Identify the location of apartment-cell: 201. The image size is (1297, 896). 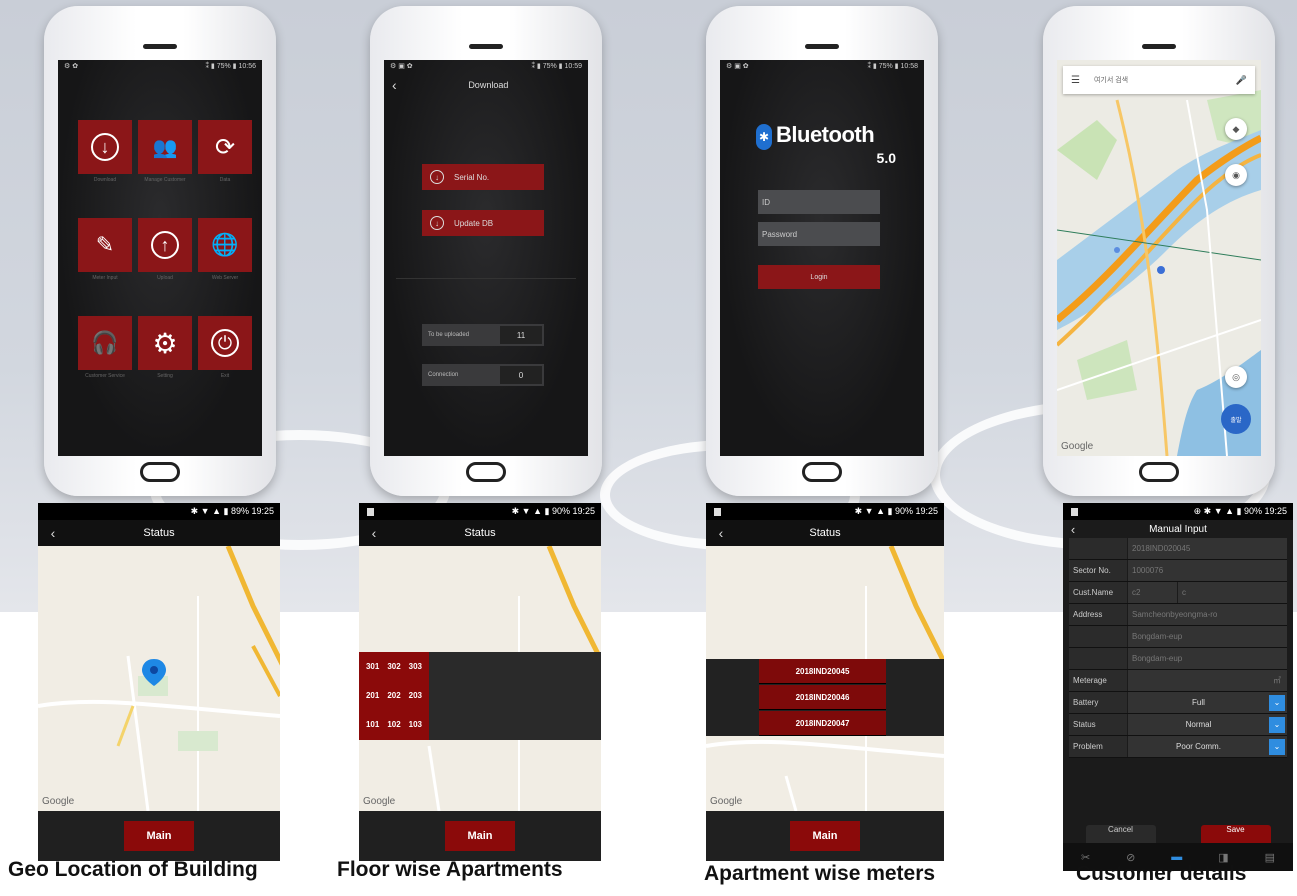
(372, 695).